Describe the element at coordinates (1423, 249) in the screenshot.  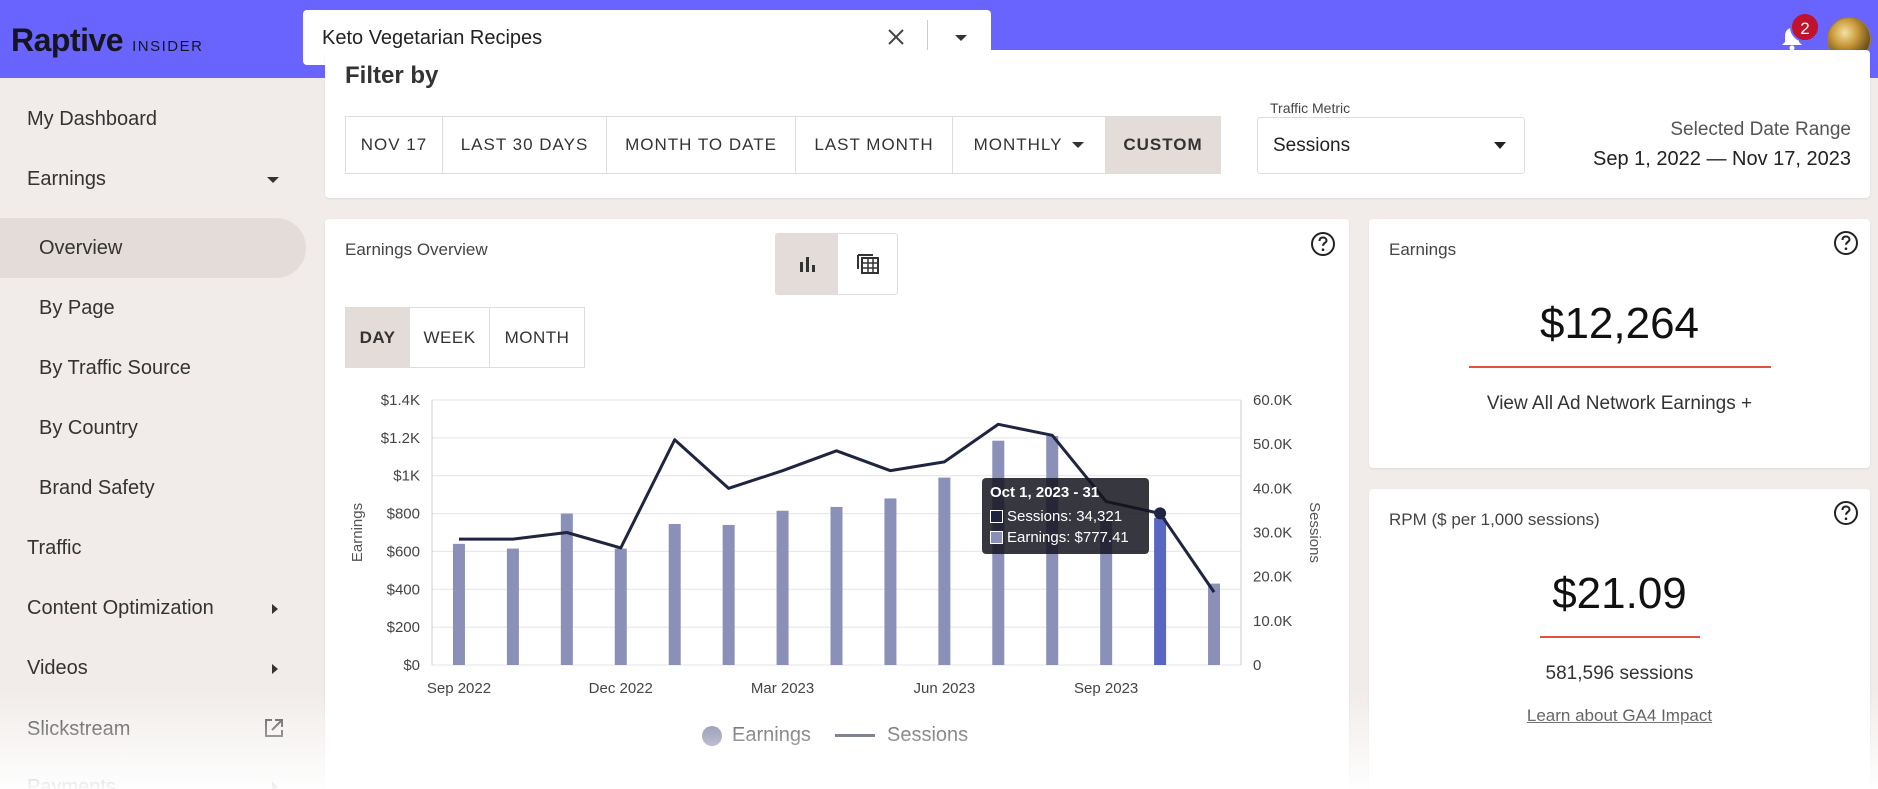
I see `earnings-card-title: Earnings` at that location.